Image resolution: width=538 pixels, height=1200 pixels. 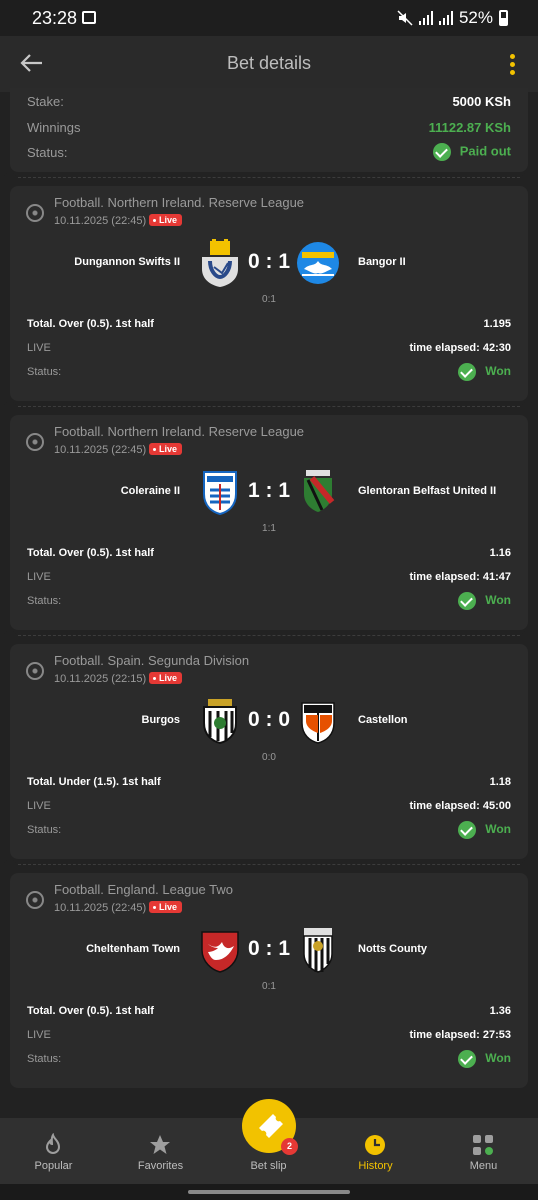 I want to click on menu-grid-icon, so click(x=483, y=1145).